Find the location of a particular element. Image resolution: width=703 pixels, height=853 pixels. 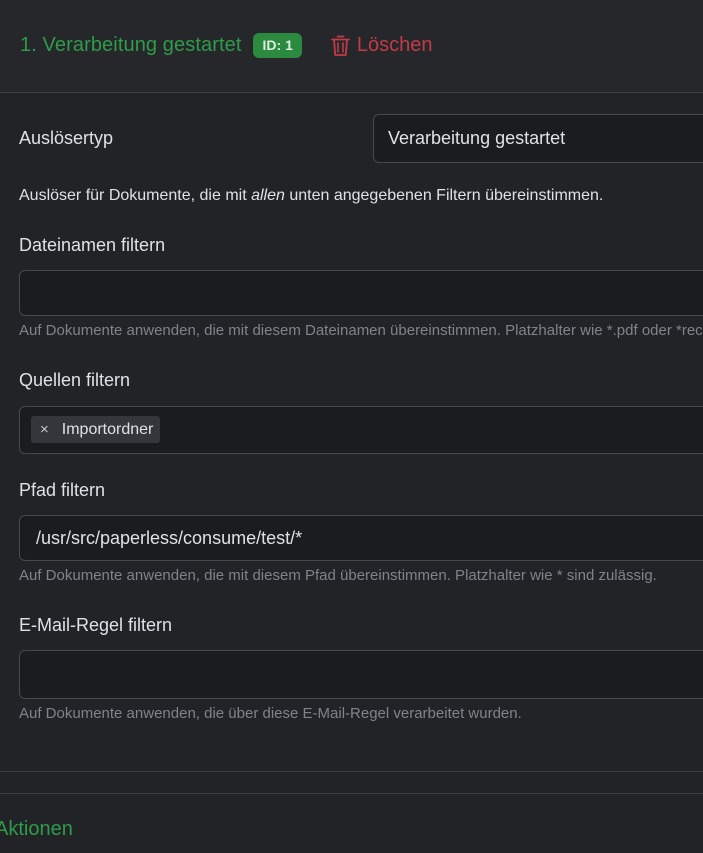

delete-button: Löschen is located at coordinates (381, 45).